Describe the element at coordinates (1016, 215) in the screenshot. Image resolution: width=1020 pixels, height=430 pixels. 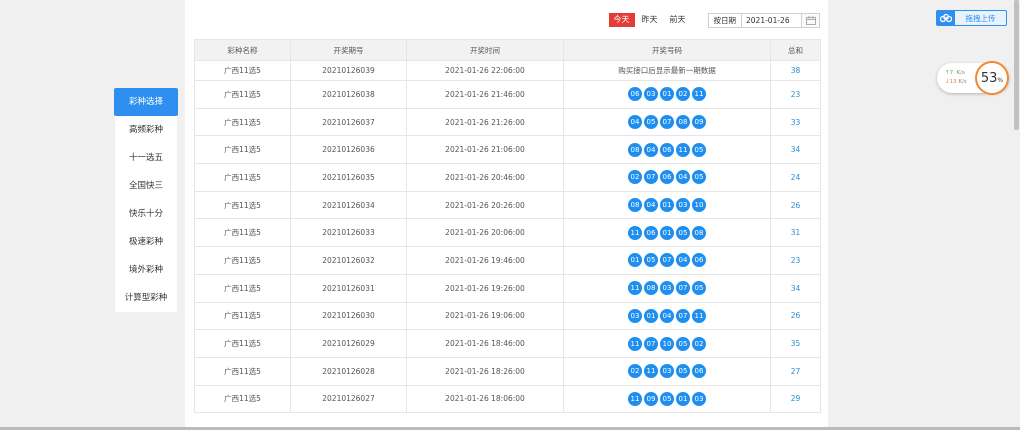
I see `page-scrollbar` at that location.